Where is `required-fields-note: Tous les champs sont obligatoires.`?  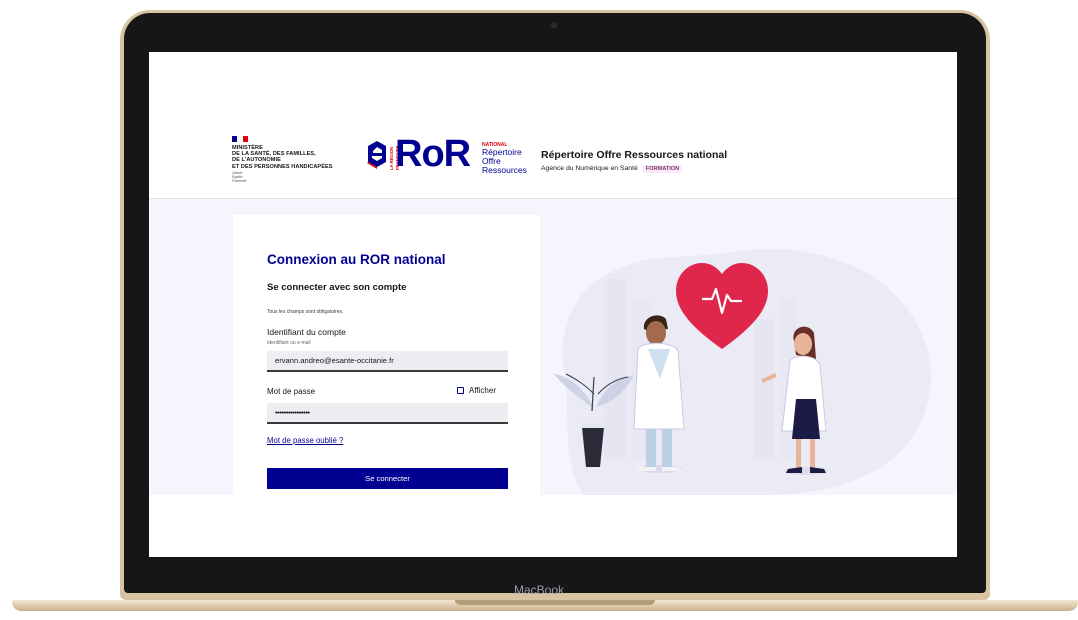 required-fields-note: Tous les champs sont obligatoires. is located at coordinates (305, 312).